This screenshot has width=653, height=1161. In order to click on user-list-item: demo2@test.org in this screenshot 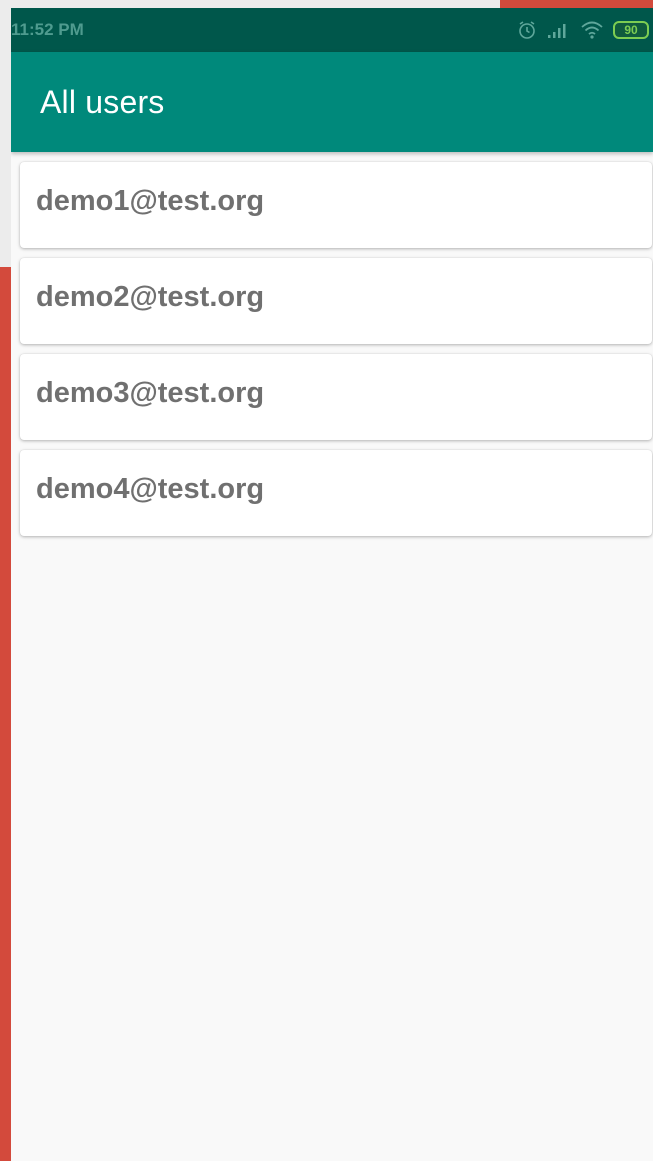, I will do `click(336, 301)`.